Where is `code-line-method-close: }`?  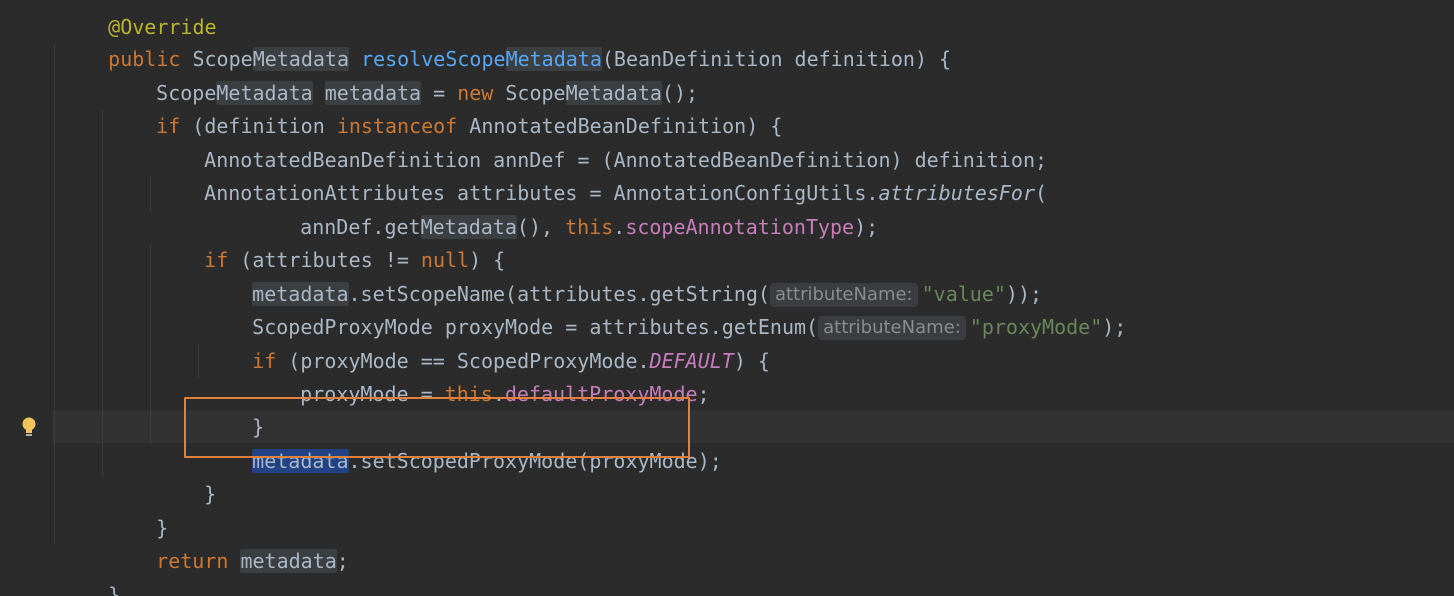 code-line-method-close: } is located at coordinates (90, 571).